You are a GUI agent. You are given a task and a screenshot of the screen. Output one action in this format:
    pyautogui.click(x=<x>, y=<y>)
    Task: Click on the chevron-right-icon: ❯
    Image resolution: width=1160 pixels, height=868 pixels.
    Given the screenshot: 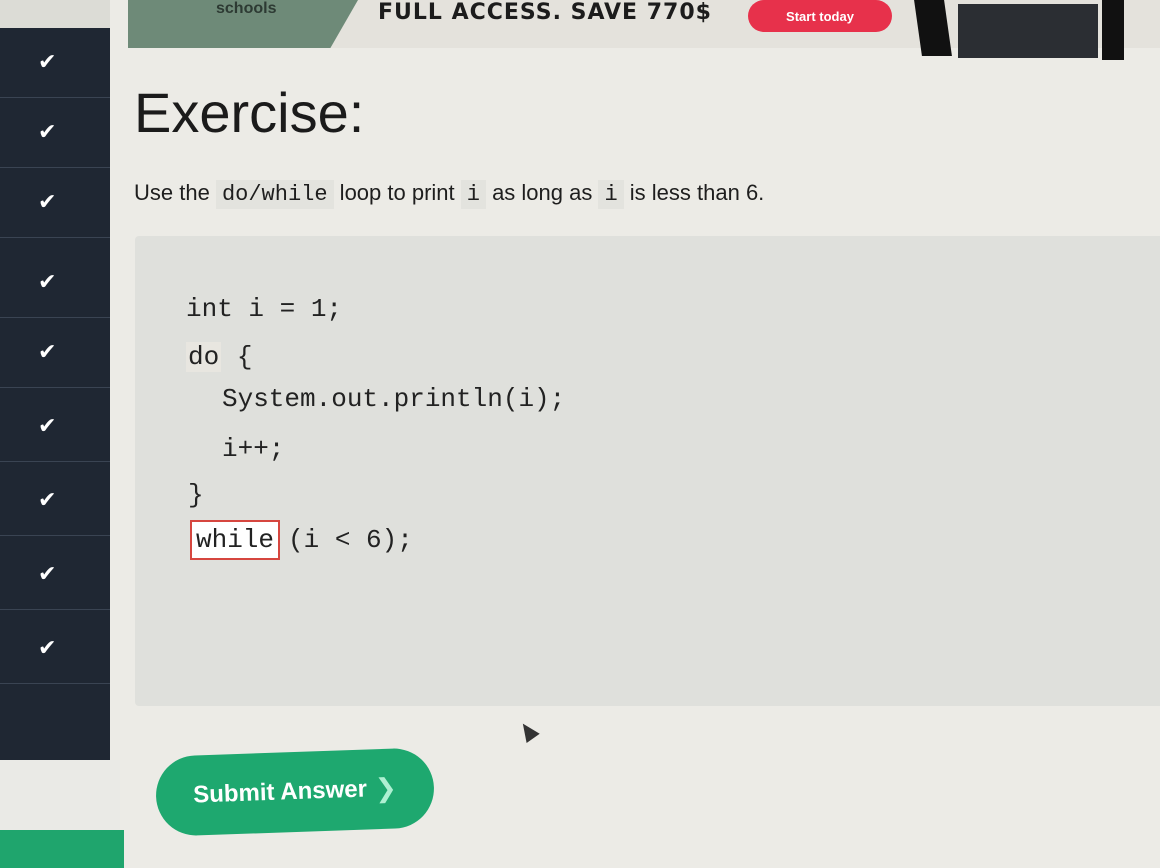 What is the action you would take?
    pyautogui.click(x=386, y=789)
    